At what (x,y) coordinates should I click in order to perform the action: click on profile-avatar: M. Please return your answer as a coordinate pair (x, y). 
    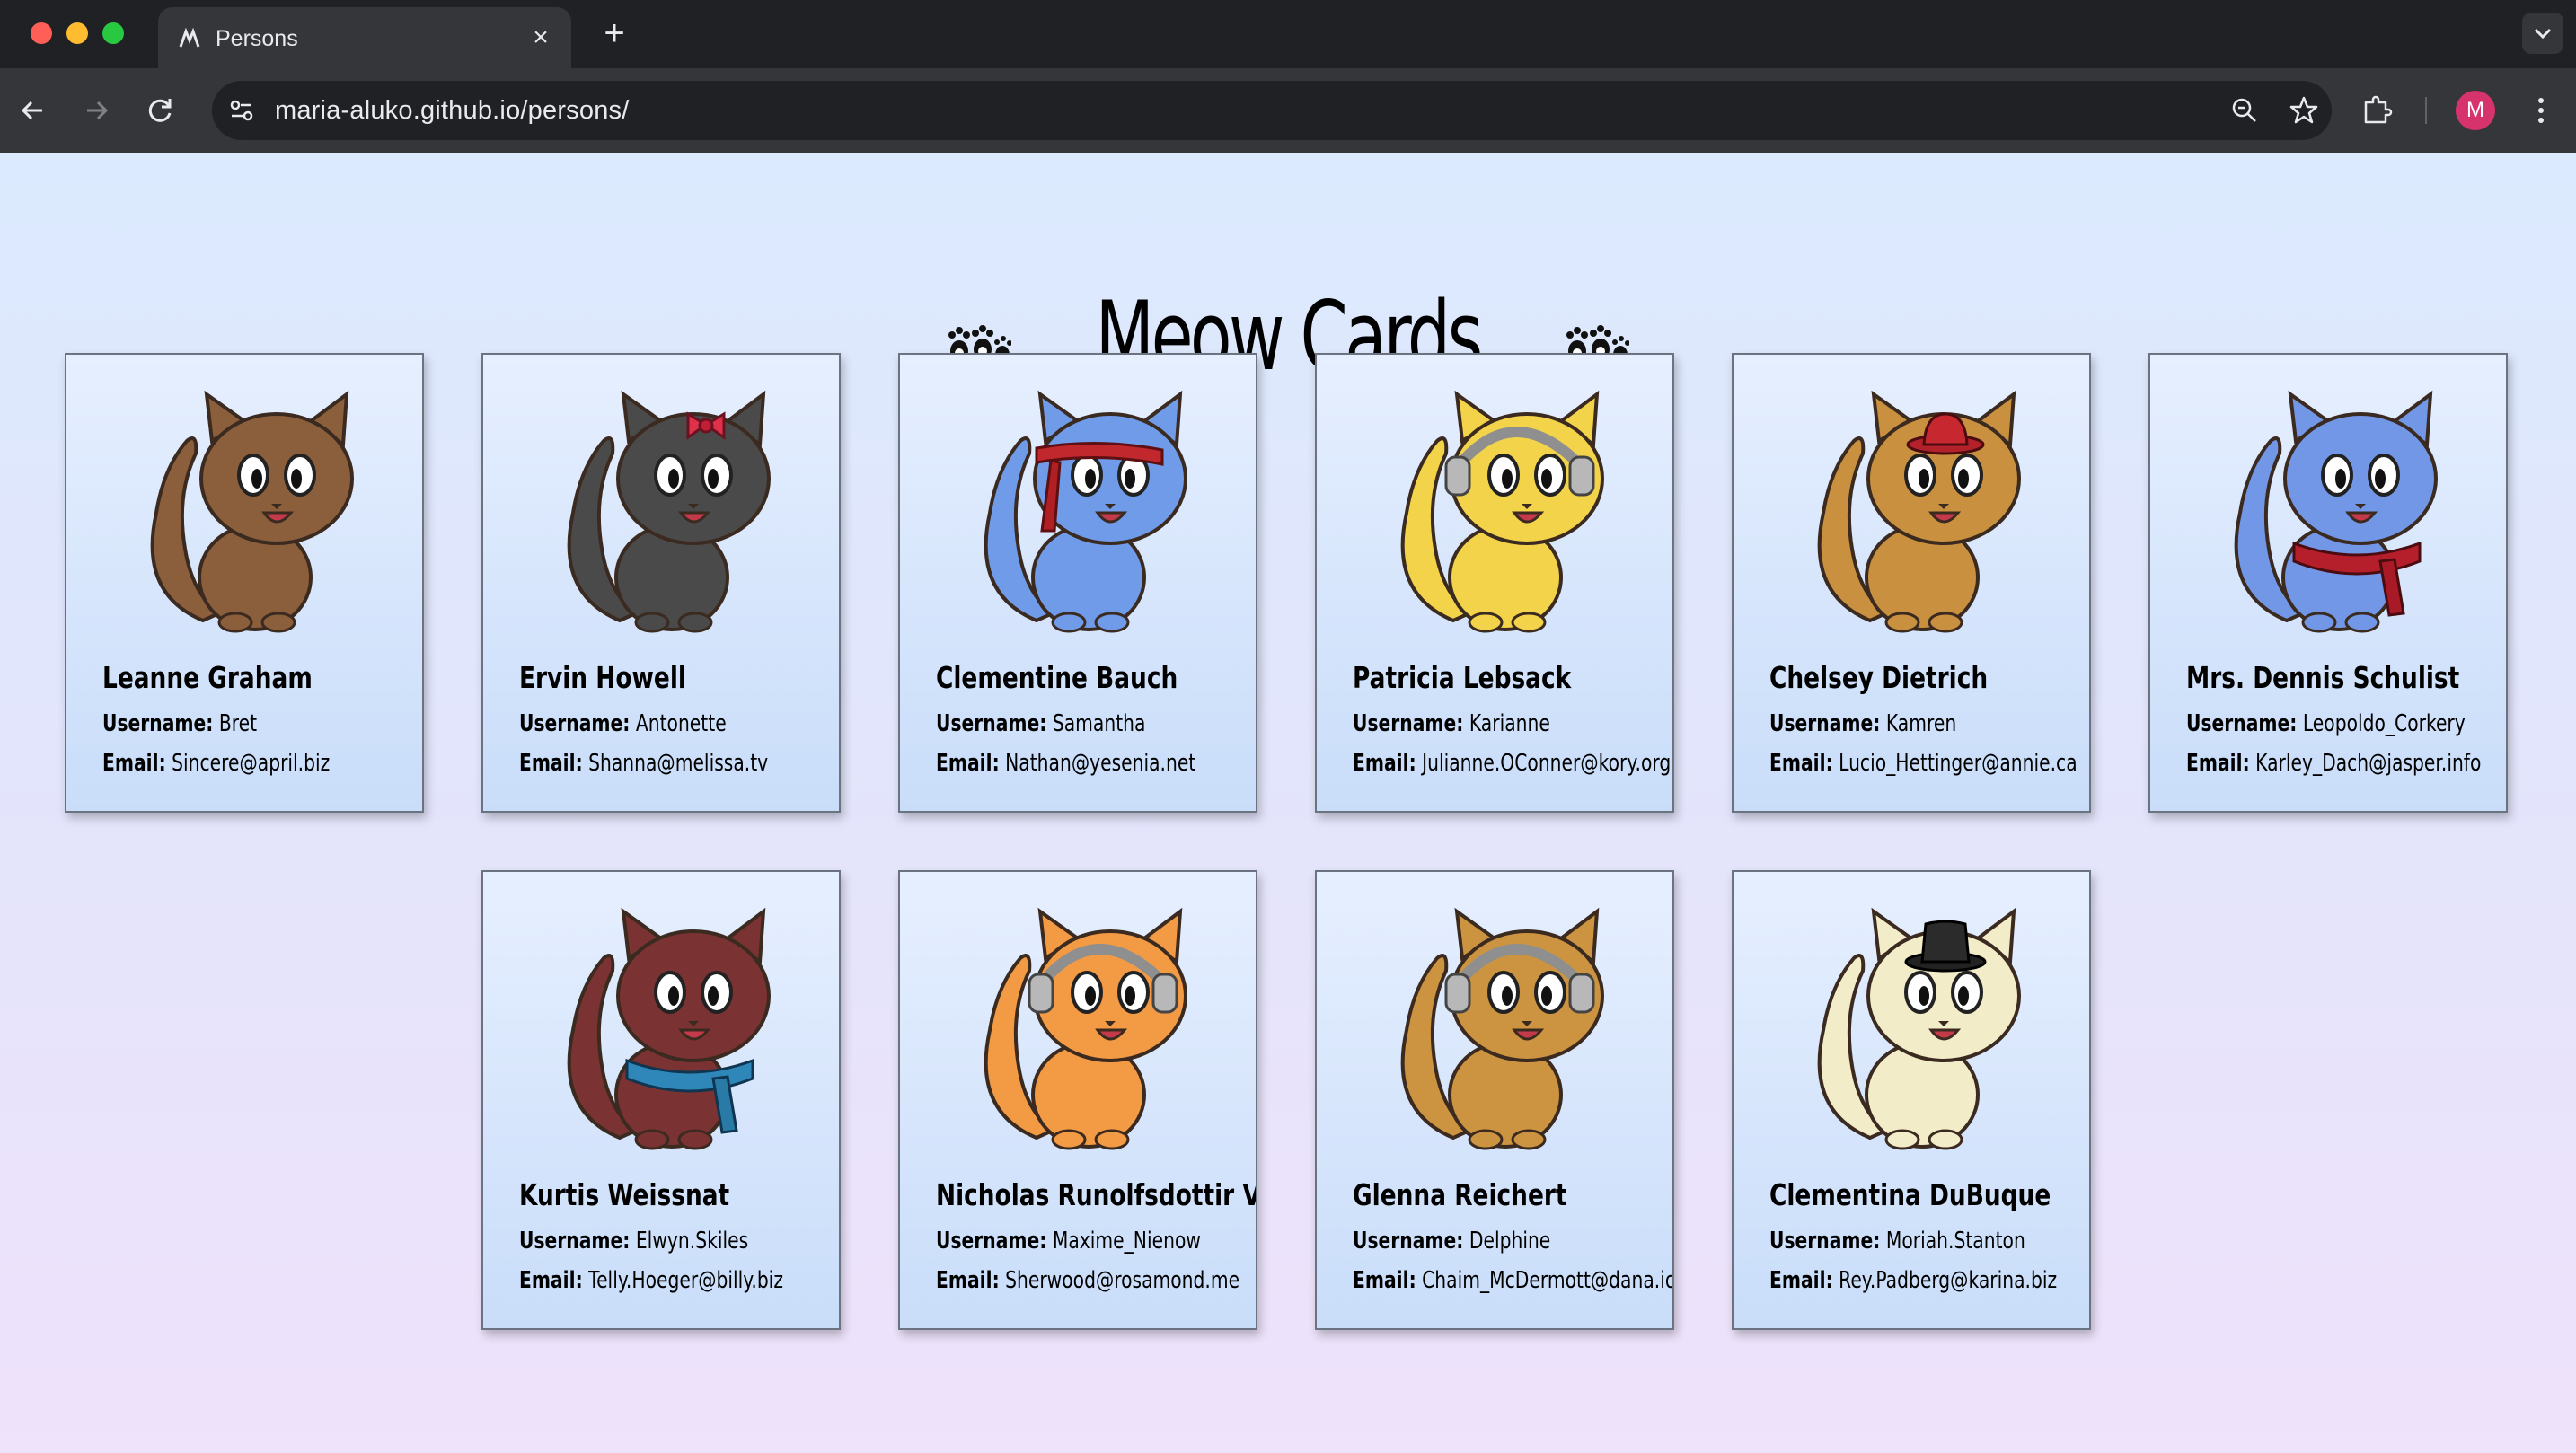
    Looking at the image, I should click on (2475, 111).